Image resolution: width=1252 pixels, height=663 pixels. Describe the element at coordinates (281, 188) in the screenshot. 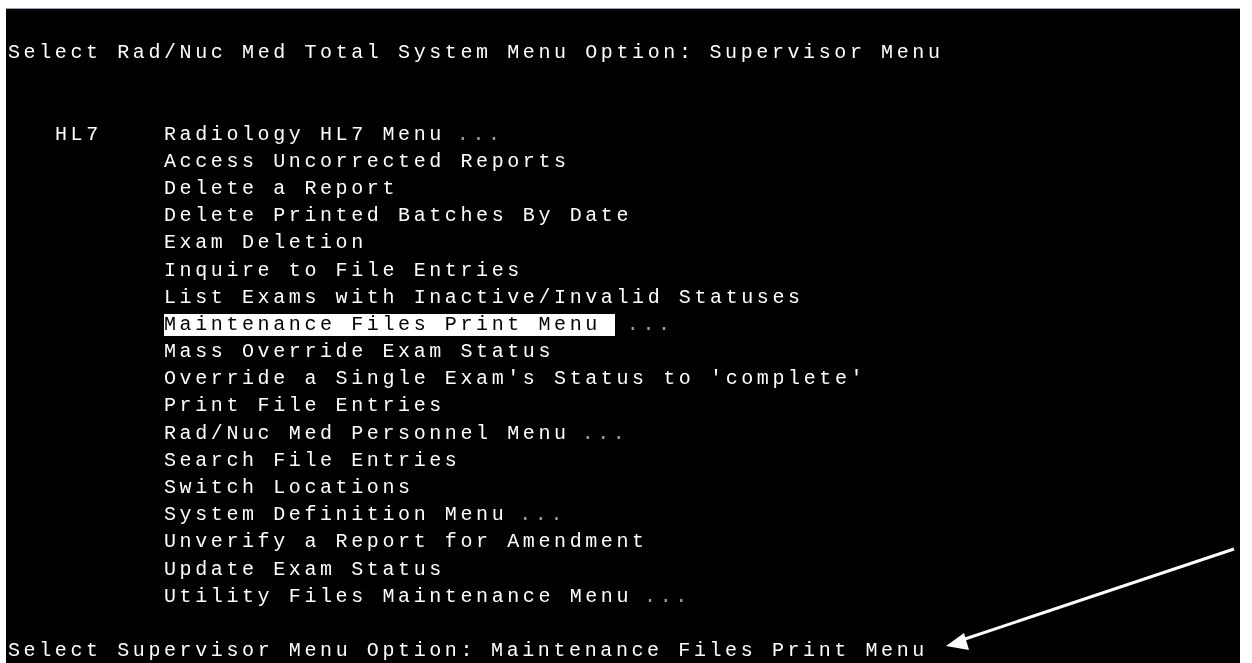

I see `menu-item: Delete a Report` at that location.